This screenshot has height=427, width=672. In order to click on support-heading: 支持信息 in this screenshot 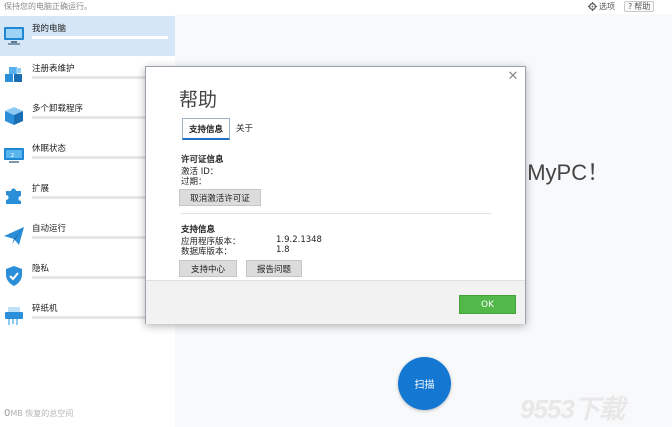, I will do `click(198, 230)`.